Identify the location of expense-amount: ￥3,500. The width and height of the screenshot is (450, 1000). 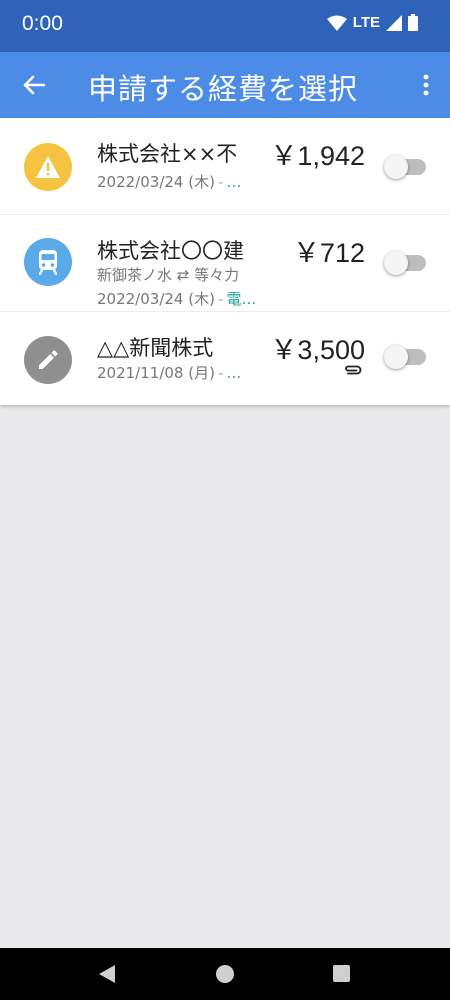
(317, 350).